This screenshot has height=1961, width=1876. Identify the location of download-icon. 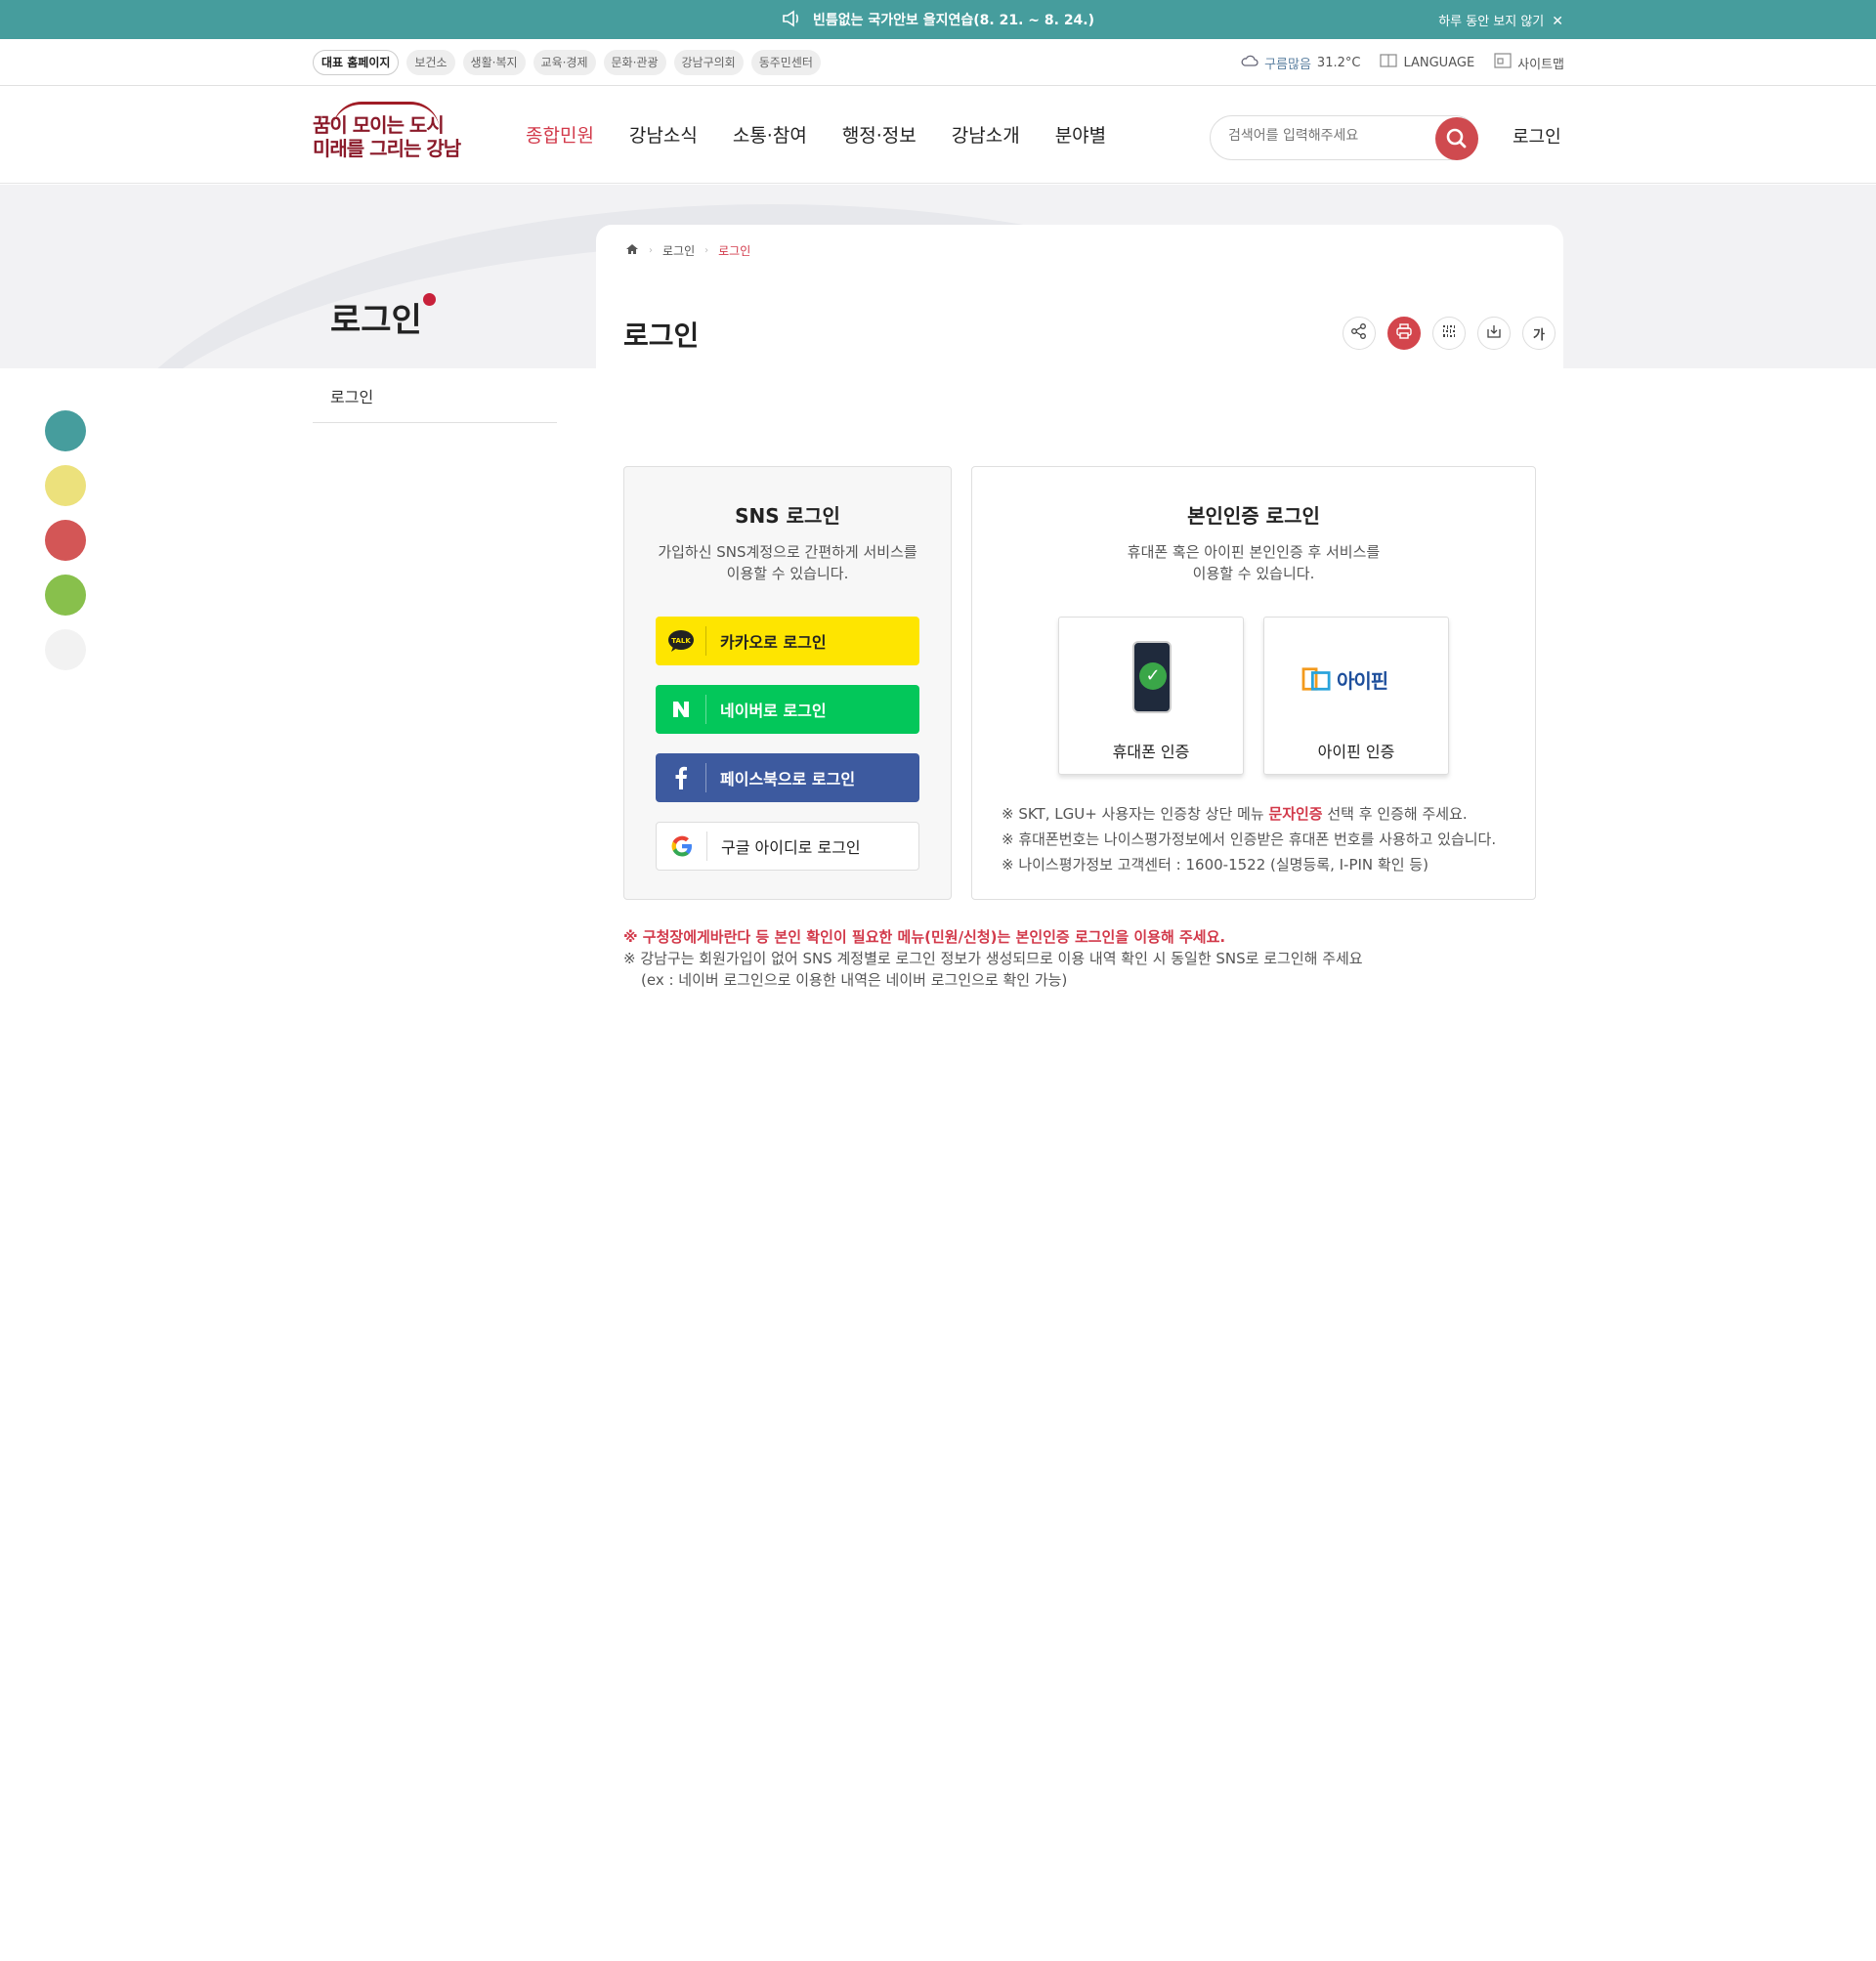
(1494, 333).